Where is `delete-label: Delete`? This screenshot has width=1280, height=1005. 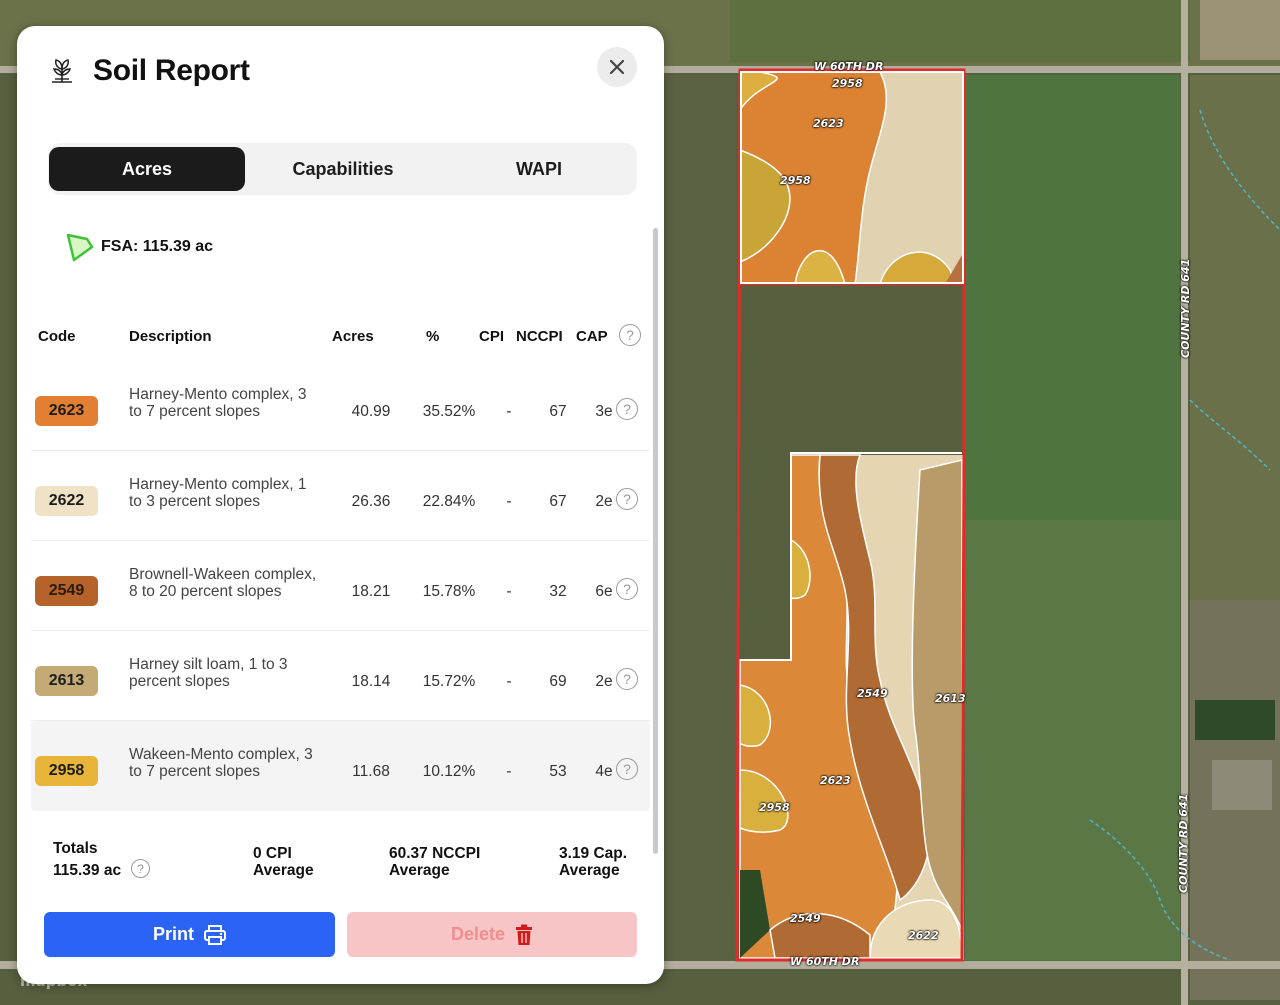
delete-label: Delete is located at coordinates (478, 934).